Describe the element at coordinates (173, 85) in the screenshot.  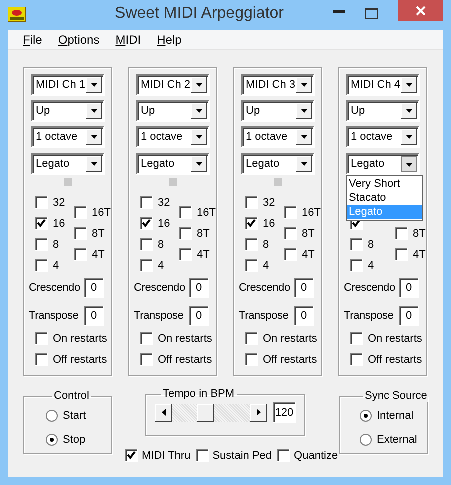
I see `dropdown: MIDI Ch 2` at that location.